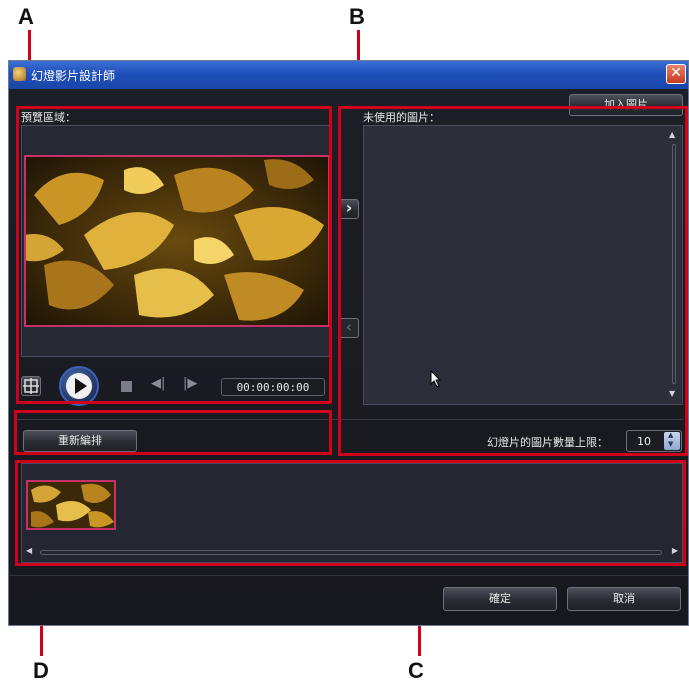 The image size is (689, 685). What do you see at coordinates (676, 74) in the screenshot?
I see `close-icon: ✕` at bounding box center [676, 74].